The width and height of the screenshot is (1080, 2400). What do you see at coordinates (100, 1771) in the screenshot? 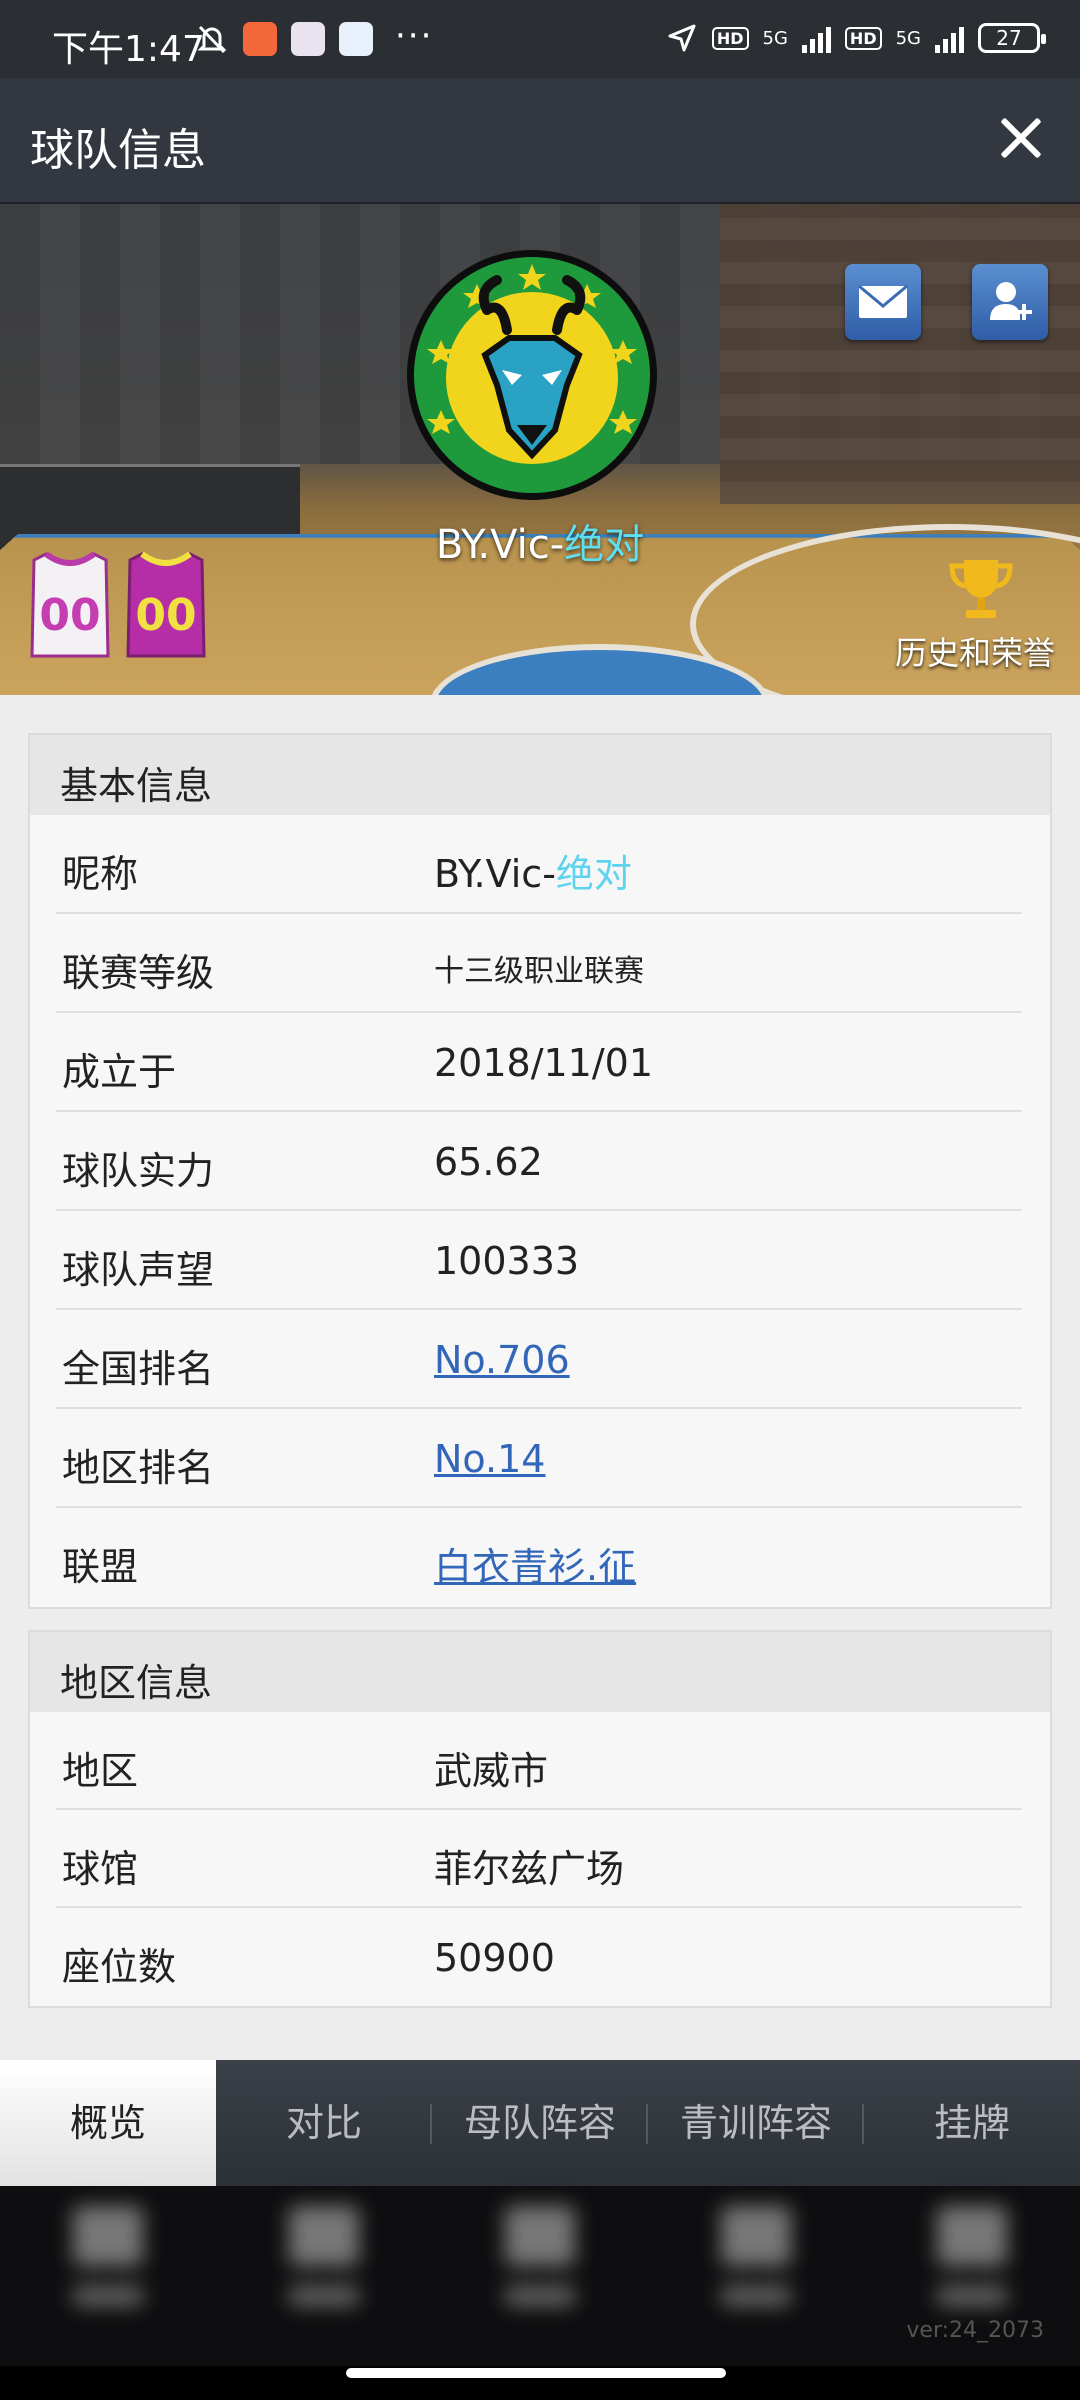
I see `row-label: 地区` at bounding box center [100, 1771].